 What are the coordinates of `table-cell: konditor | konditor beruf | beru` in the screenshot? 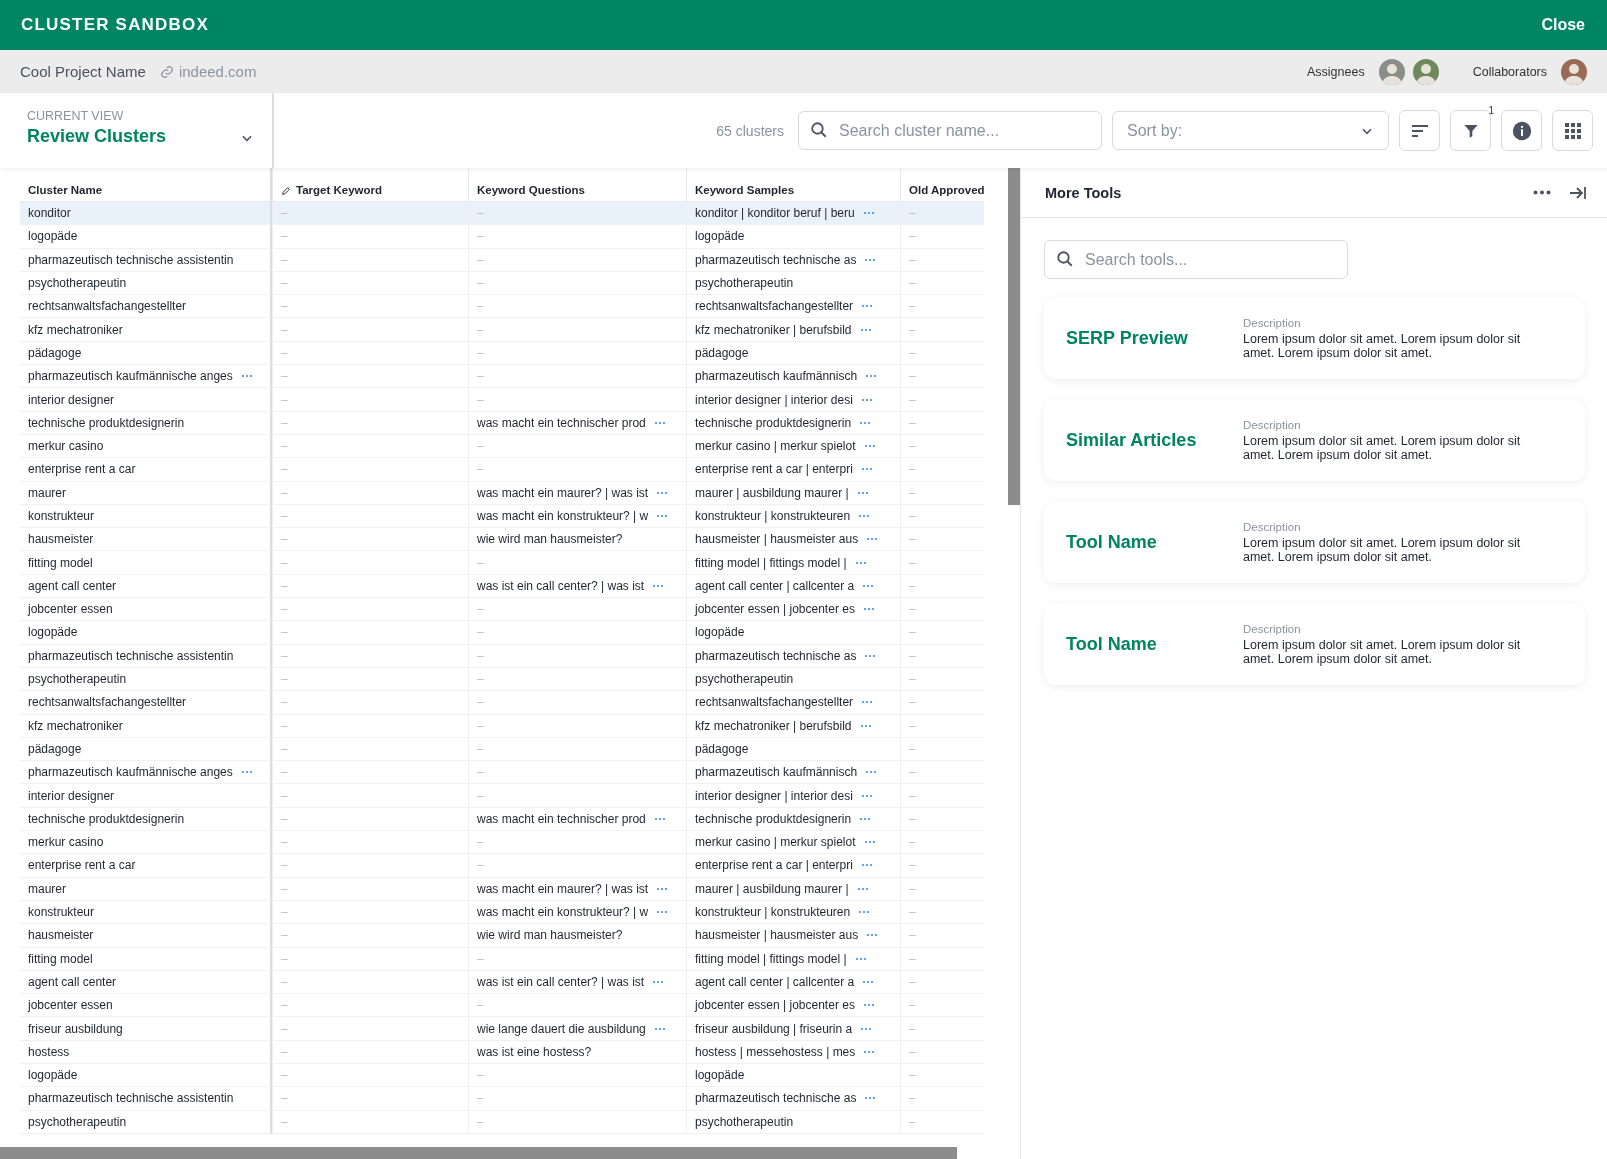 It's located at (793, 214).